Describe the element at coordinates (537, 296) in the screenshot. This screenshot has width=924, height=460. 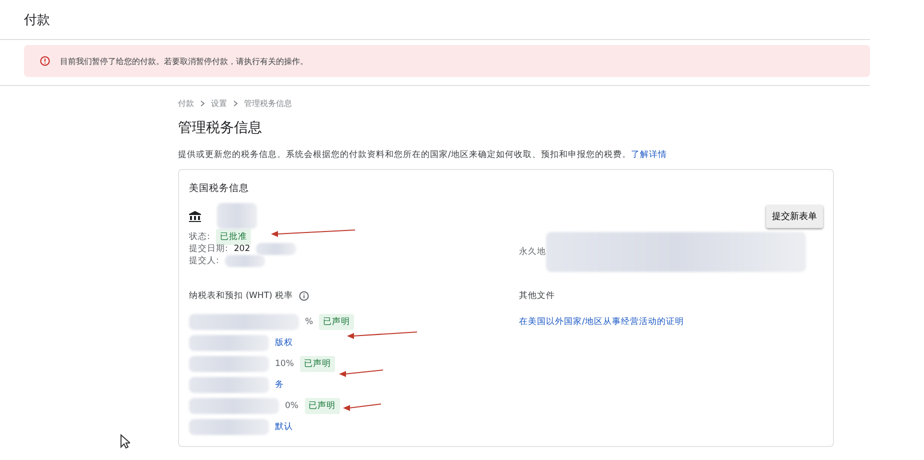
I see `section-title: 其他文件` at that location.